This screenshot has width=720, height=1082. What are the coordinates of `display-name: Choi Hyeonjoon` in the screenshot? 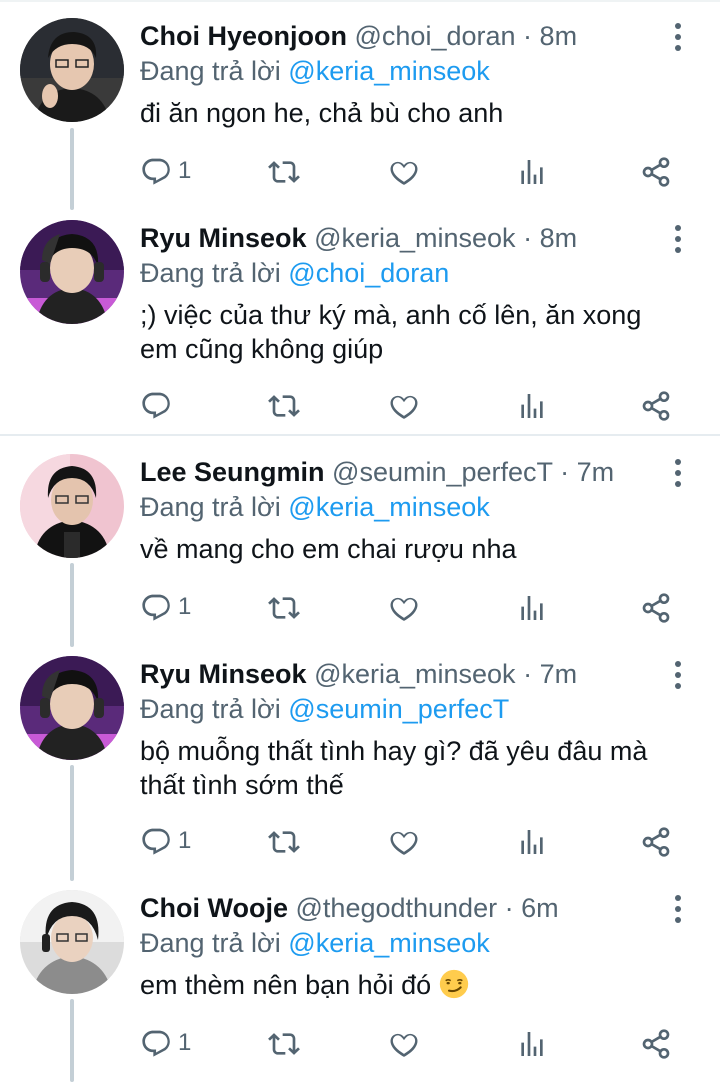 It's located at (243, 36).